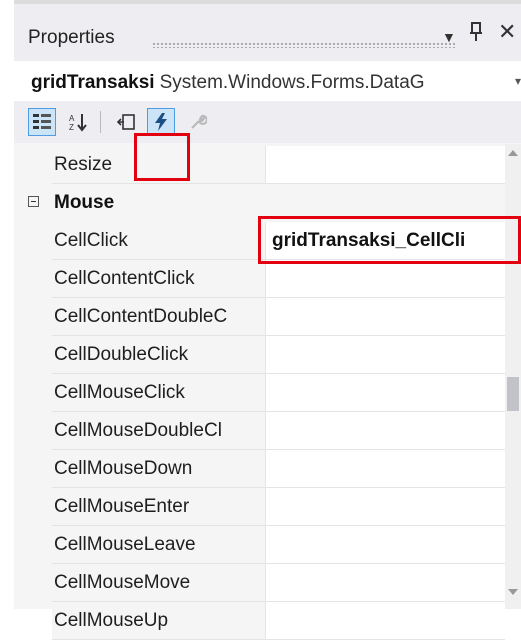 The width and height of the screenshot is (521, 640). I want to click on lightning-icon, so click(161, 122).